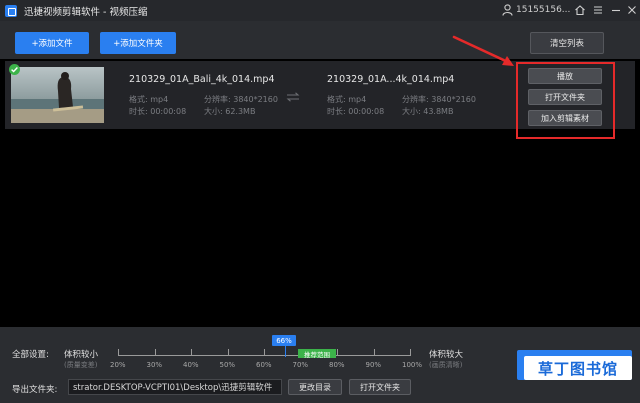  What do you see at coordinates (285, 351) in the screenshot?
I see `compression-slider-handle` at bounding box center [285, 351].